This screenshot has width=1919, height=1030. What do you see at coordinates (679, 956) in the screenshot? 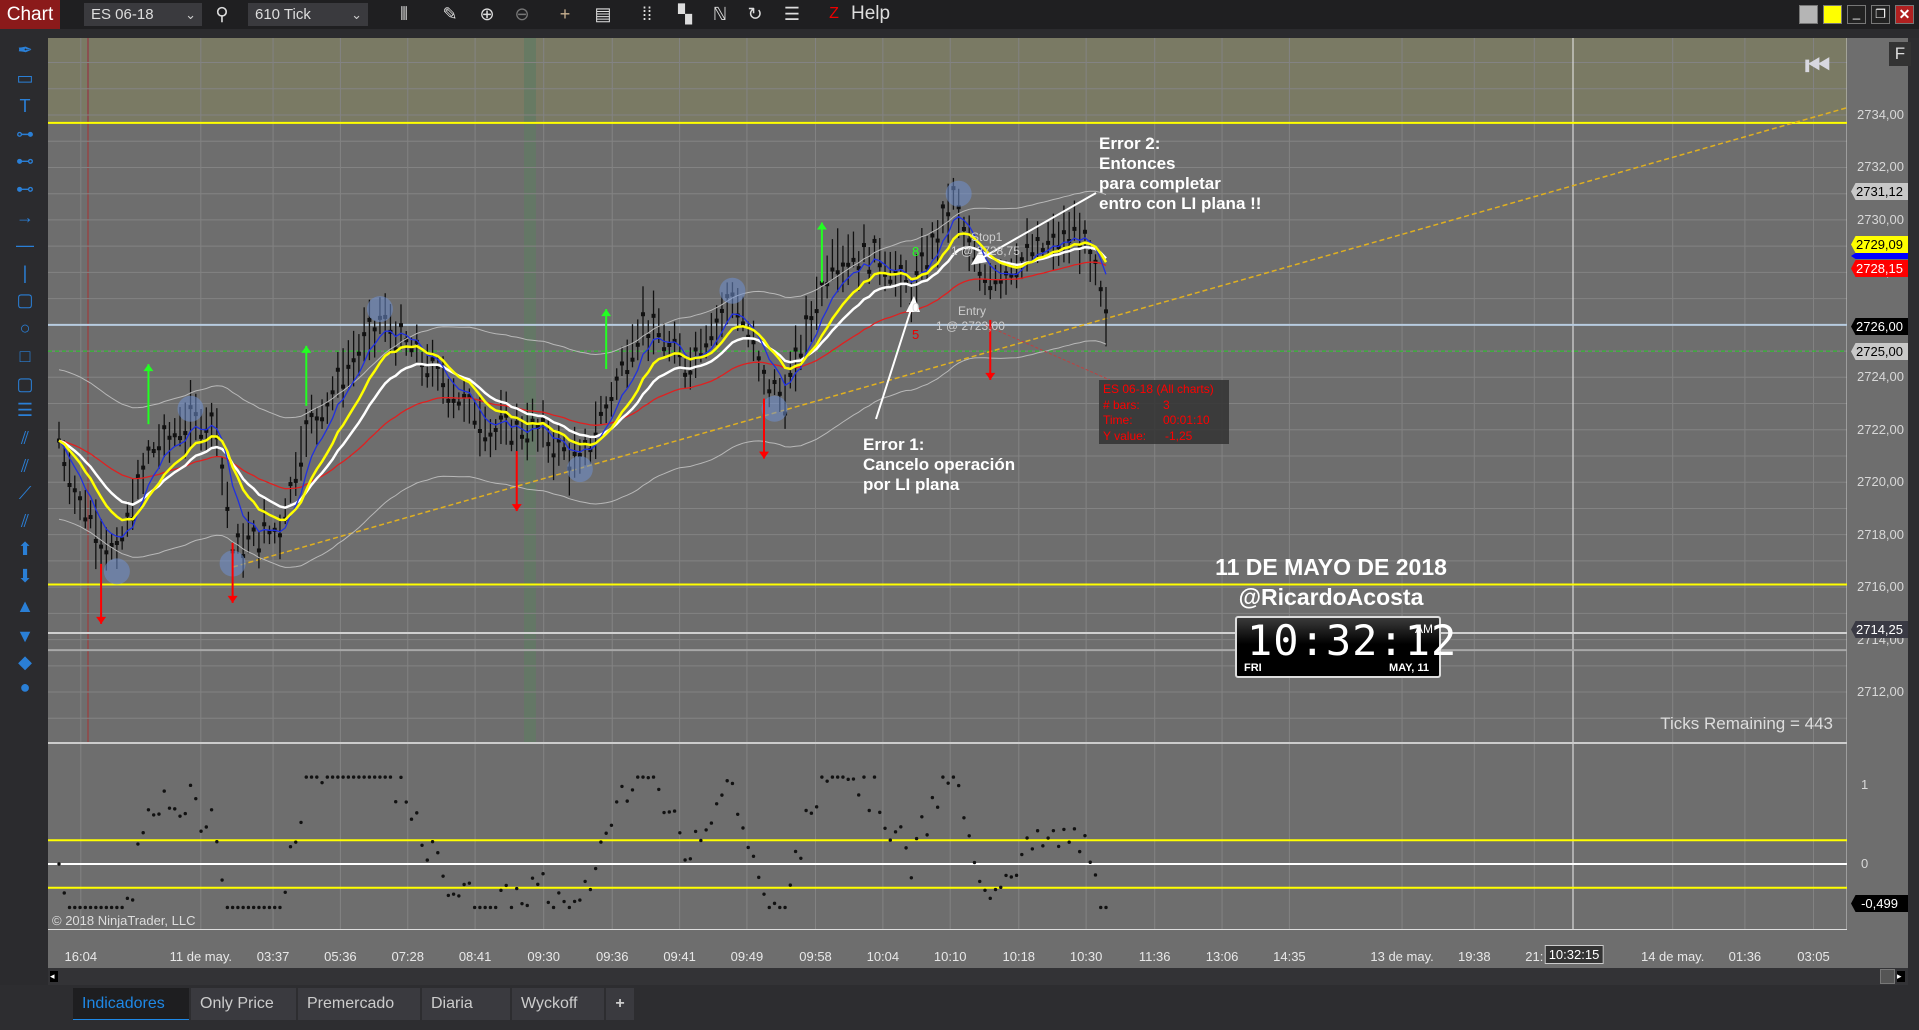
I see `time-tick-label: 09:41` at bounding box center [679, 956].